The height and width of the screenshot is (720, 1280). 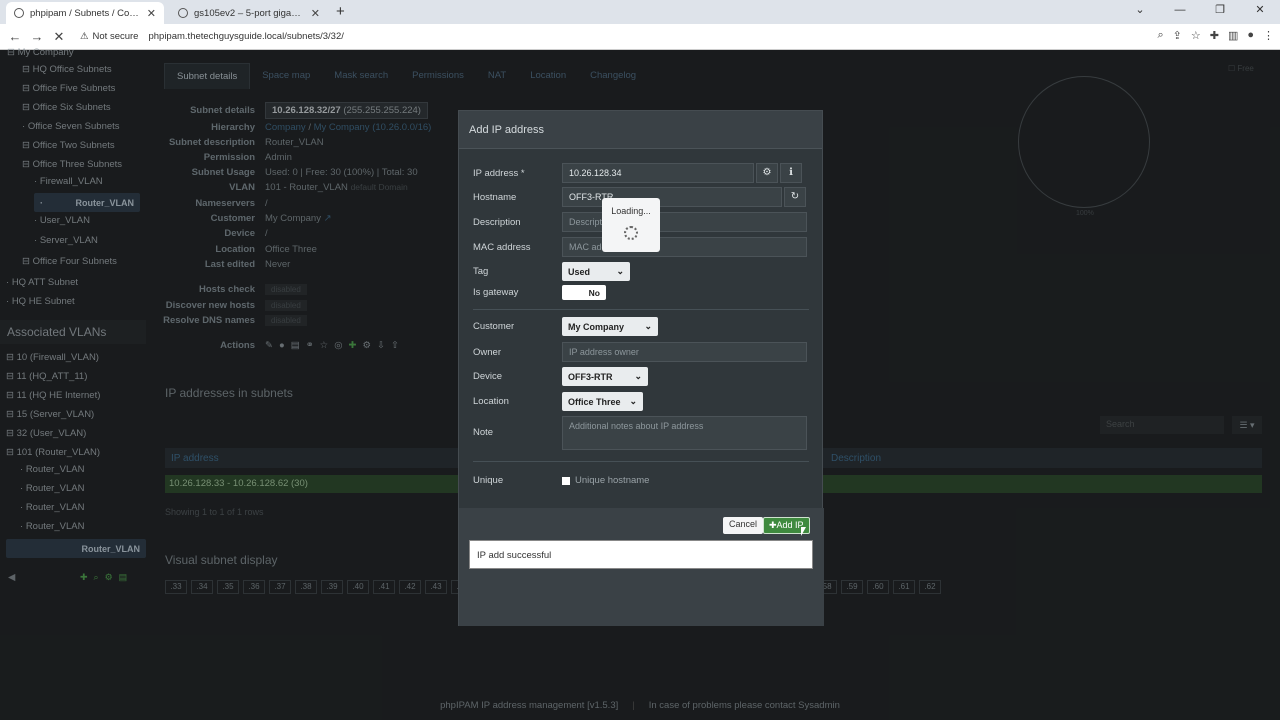 What do you see at coordinates (596, 271) in the screenshot?
I see `tag-select: Used ⌄` at bounding box center [596, 271].